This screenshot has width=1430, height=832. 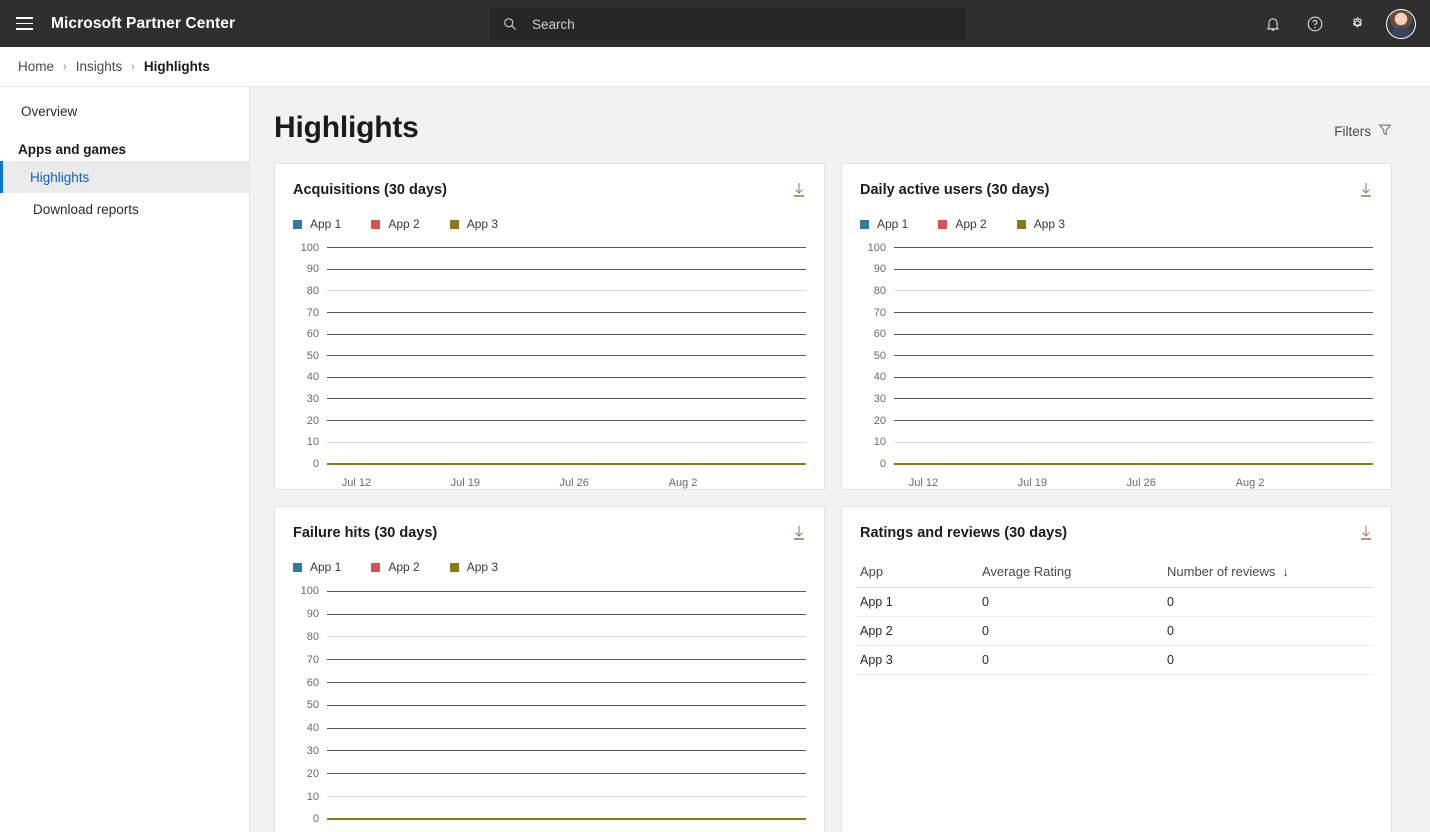 I want to click on notifications-icon, so click(x=1273, y=23).